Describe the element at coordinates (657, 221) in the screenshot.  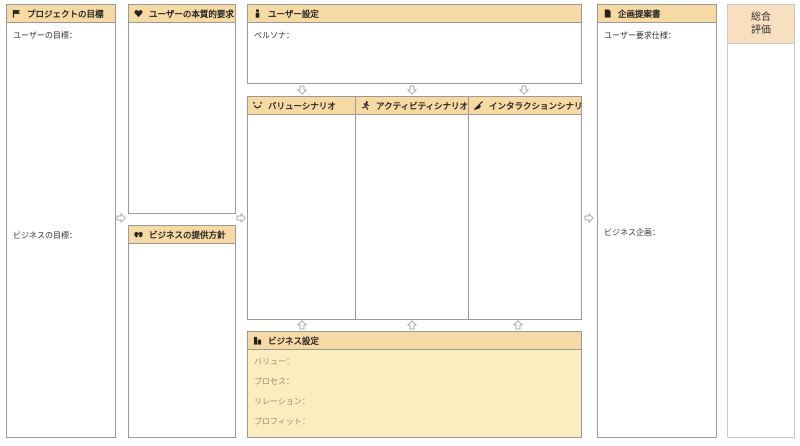
I see `proposal-panel: 企画提案書 ユーザー要求仕様： ビジネス企画：` at that location.